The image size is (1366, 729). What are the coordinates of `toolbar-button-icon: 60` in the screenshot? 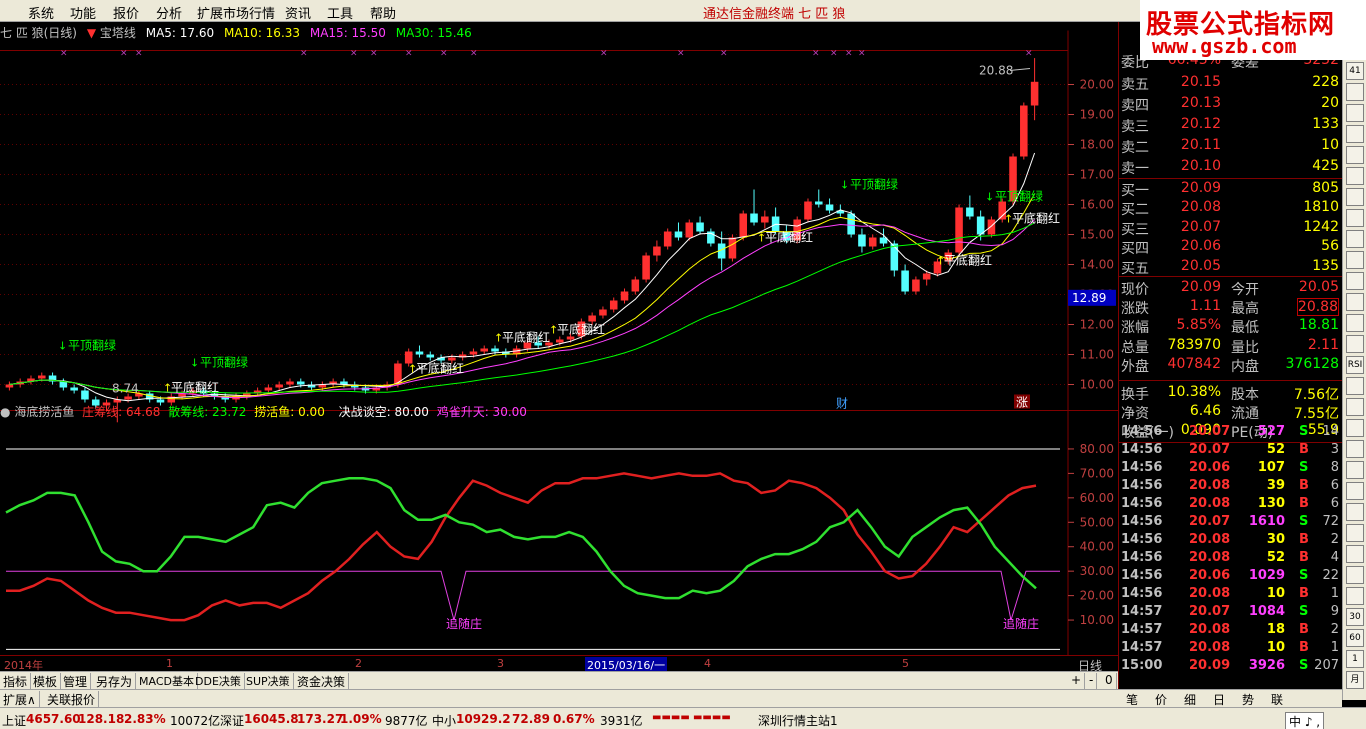 It's located at (1355, 638).